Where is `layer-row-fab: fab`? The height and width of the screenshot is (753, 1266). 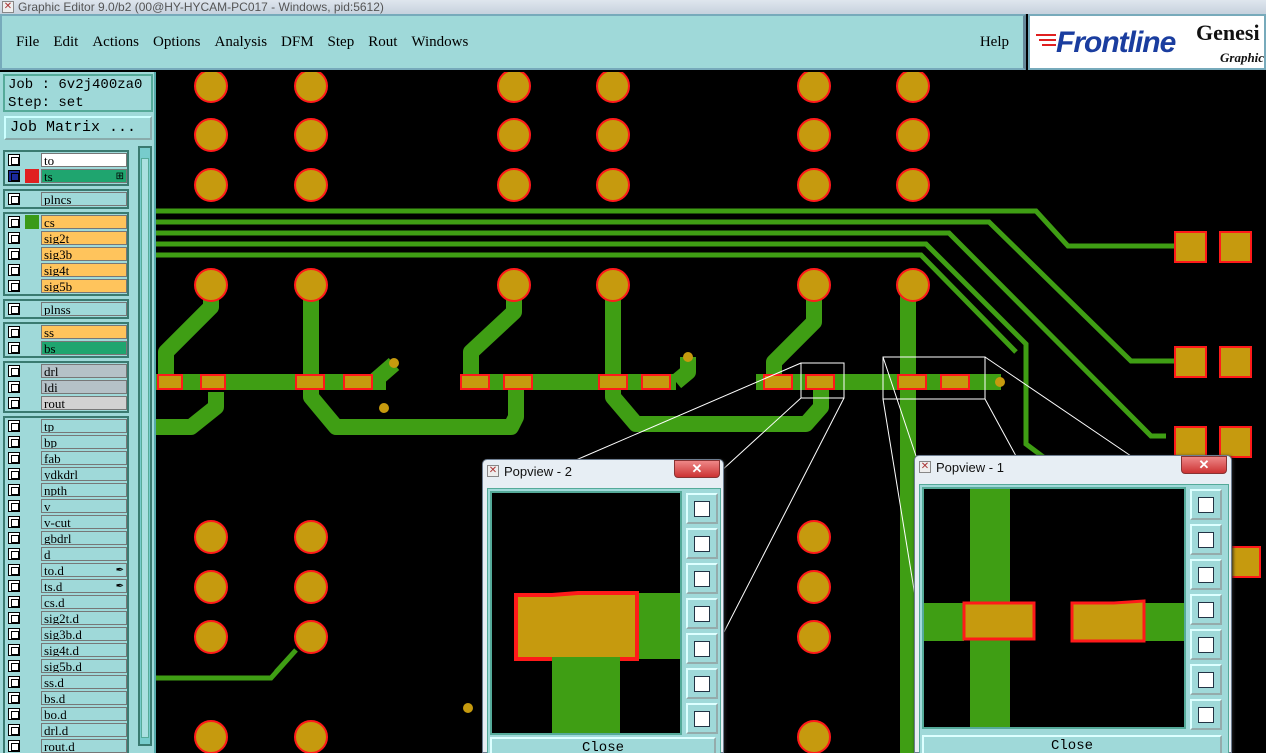
layer-row-fab: fab is located at coordinates (66, 458).